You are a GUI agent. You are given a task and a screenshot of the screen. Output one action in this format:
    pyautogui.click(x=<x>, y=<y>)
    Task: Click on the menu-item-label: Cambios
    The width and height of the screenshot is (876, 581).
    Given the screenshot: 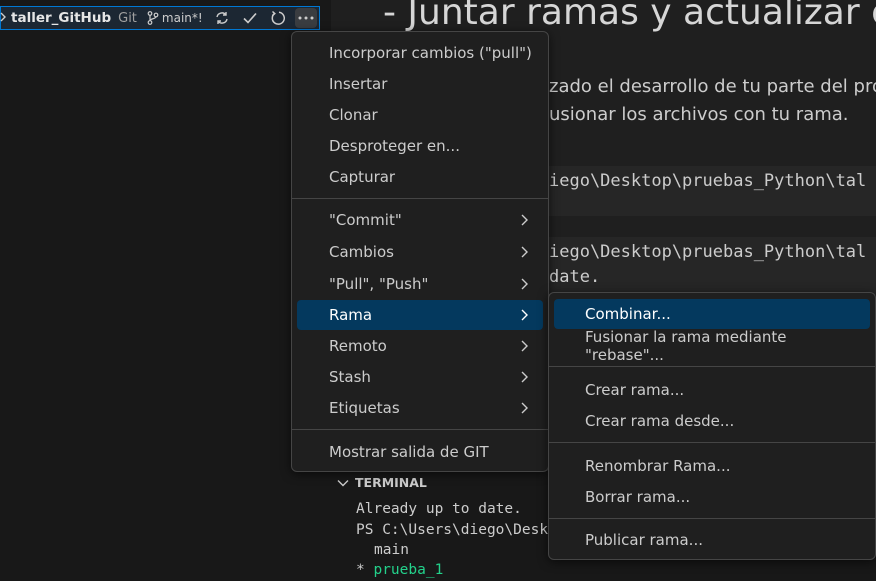 What is the action you would take?
    pyautogui.click(x=361, y=252)
    